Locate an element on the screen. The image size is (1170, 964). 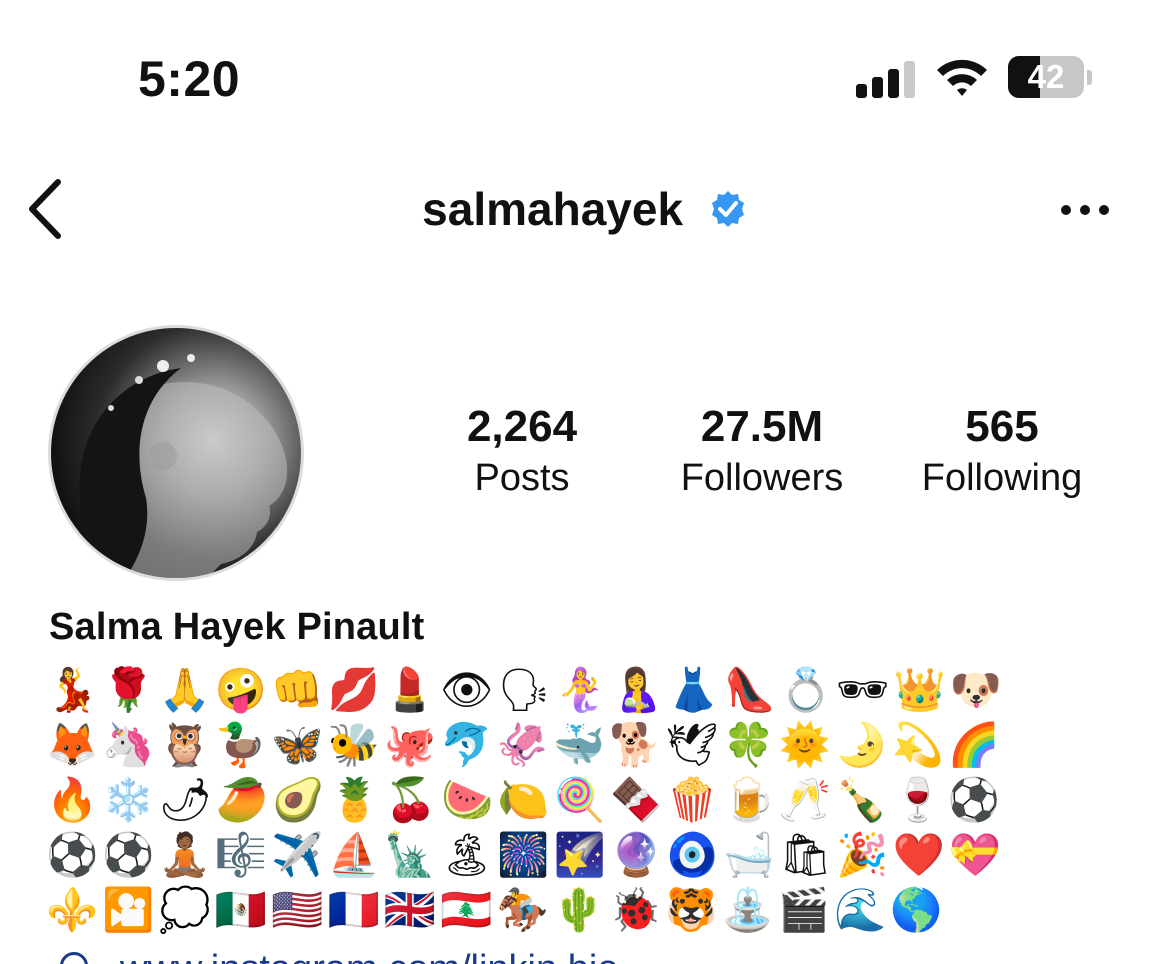
battery-percent: 42 is located at coordinates (1046, 76).